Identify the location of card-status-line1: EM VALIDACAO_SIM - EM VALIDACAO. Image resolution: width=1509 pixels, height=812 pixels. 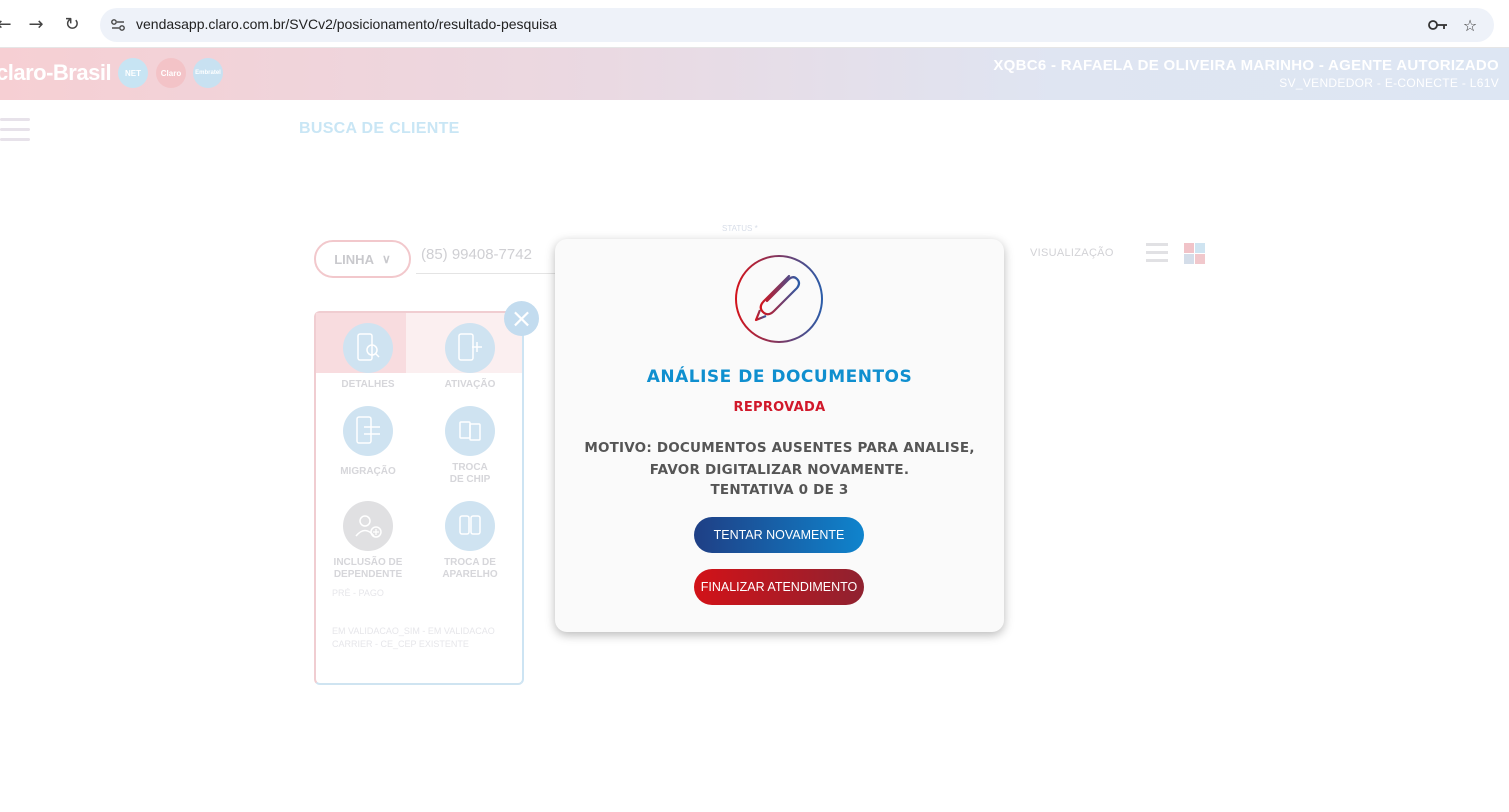
(413, 631).